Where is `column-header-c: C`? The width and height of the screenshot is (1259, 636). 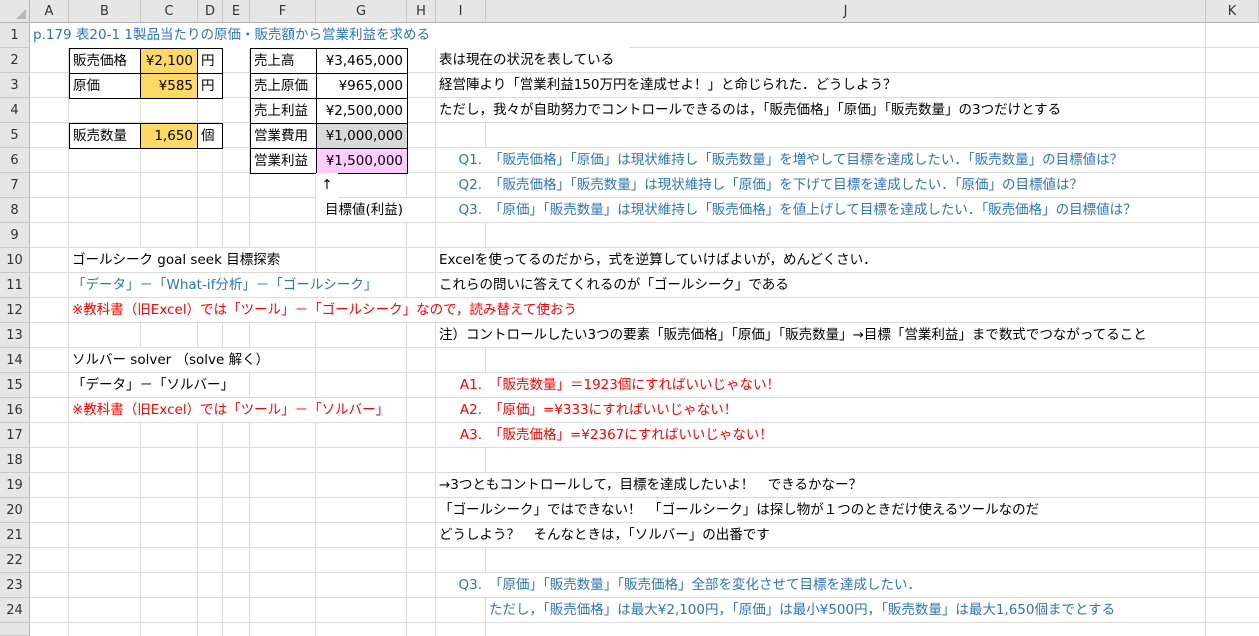 column-header-c: C is located at coordinates (169, 11).